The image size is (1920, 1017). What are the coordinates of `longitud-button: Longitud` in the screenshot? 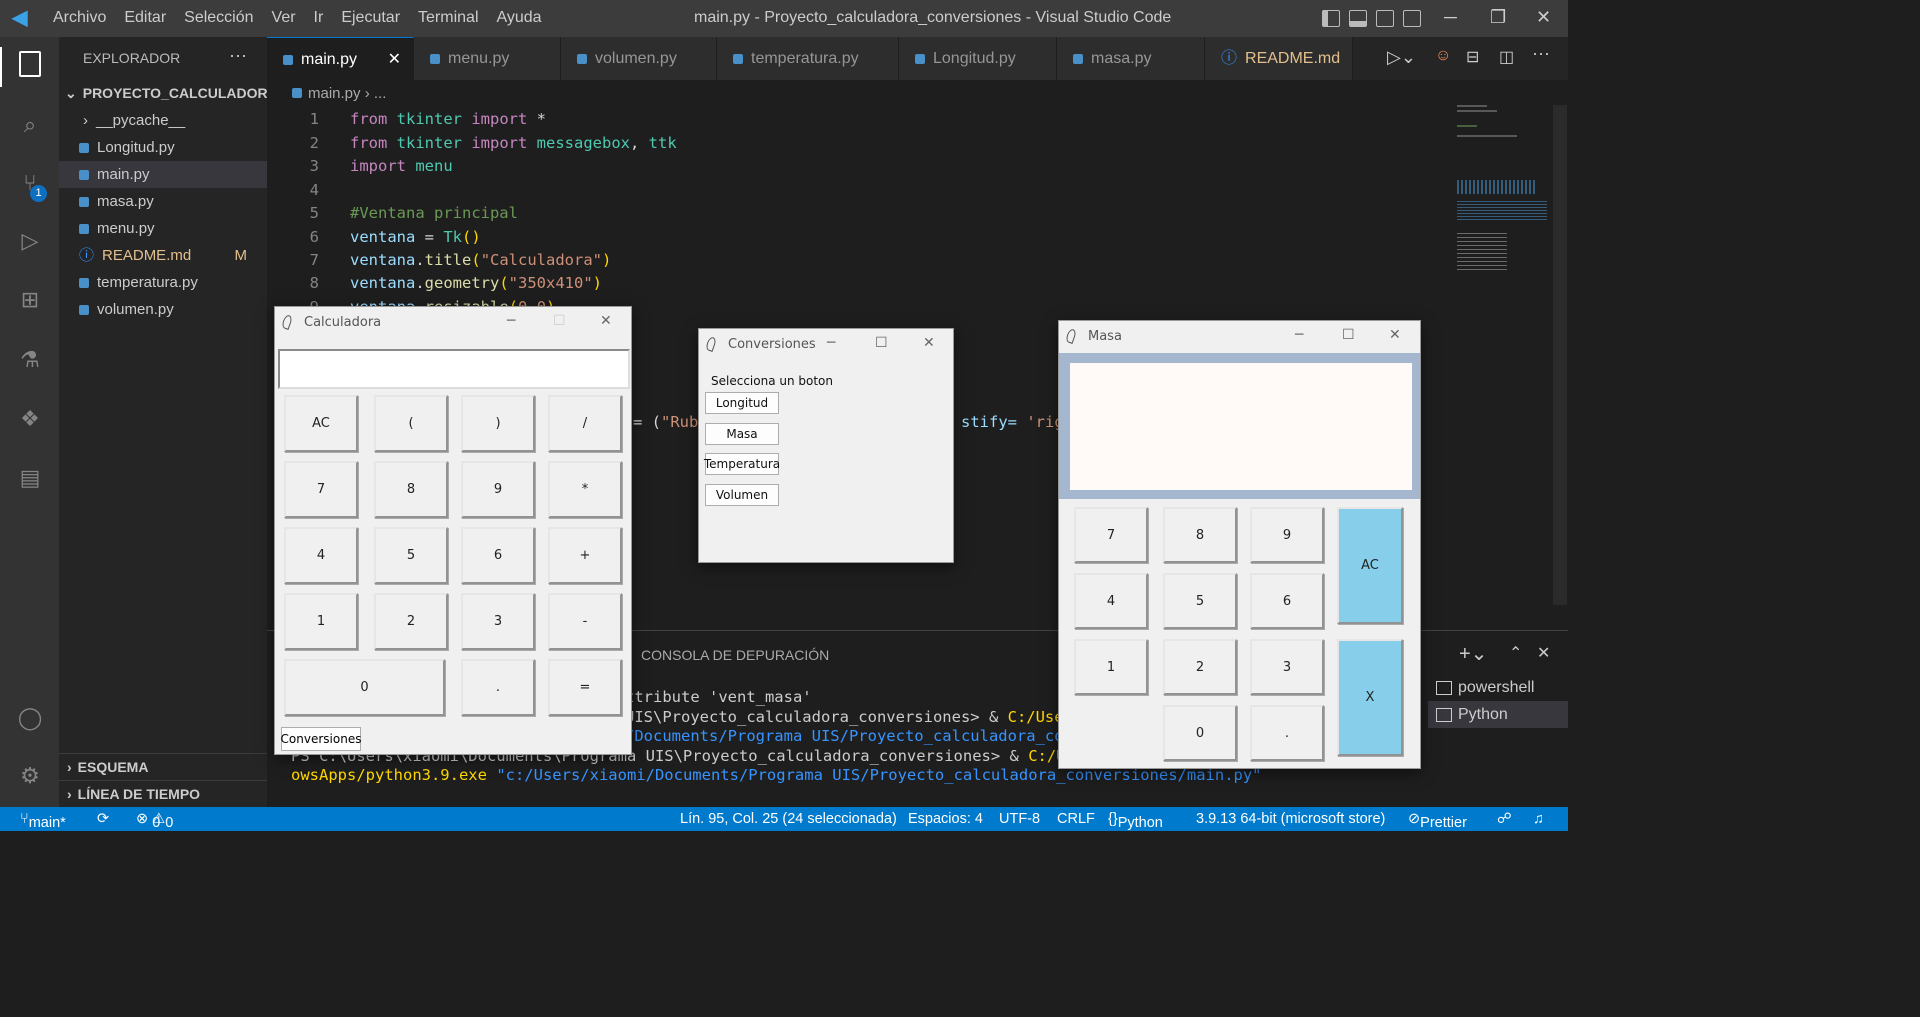 It's located at (742, 403).